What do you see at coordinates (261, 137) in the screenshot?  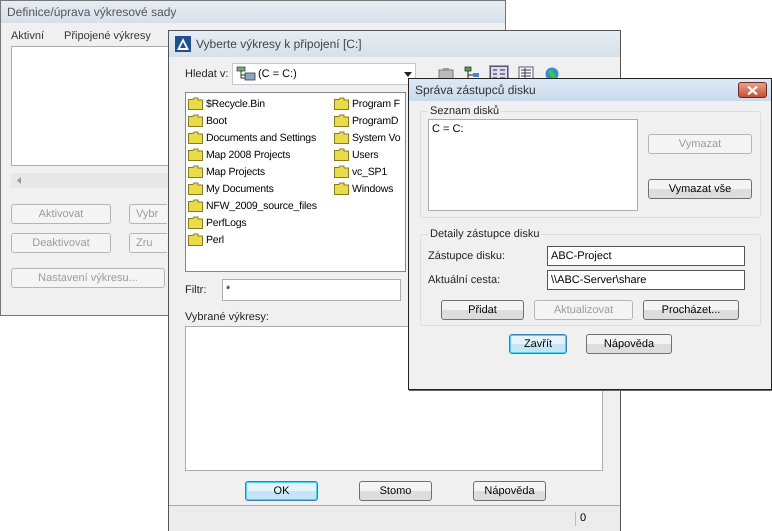 I see `folder-item: Documents and Settings` at bounding box center [261, 137].